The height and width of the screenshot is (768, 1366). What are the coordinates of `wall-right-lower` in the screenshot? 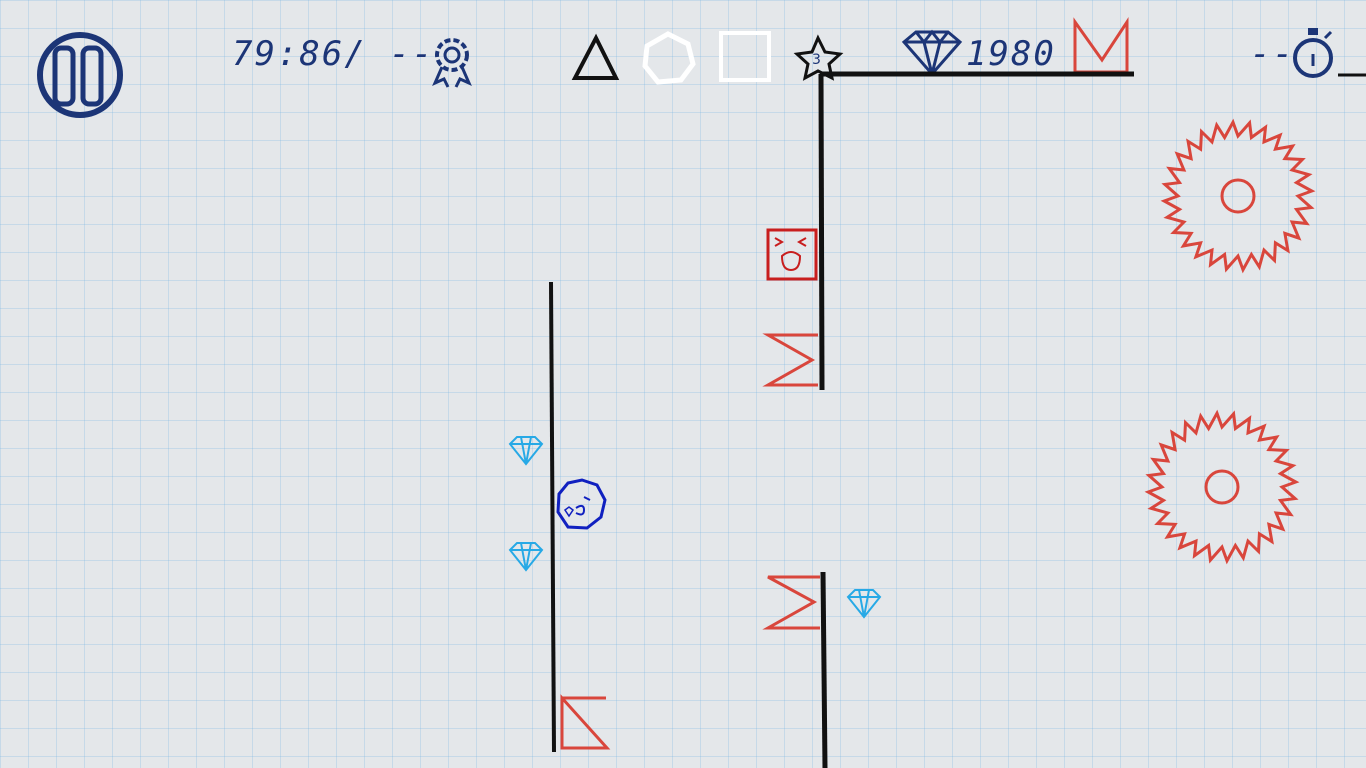 It's located at (824, 669).